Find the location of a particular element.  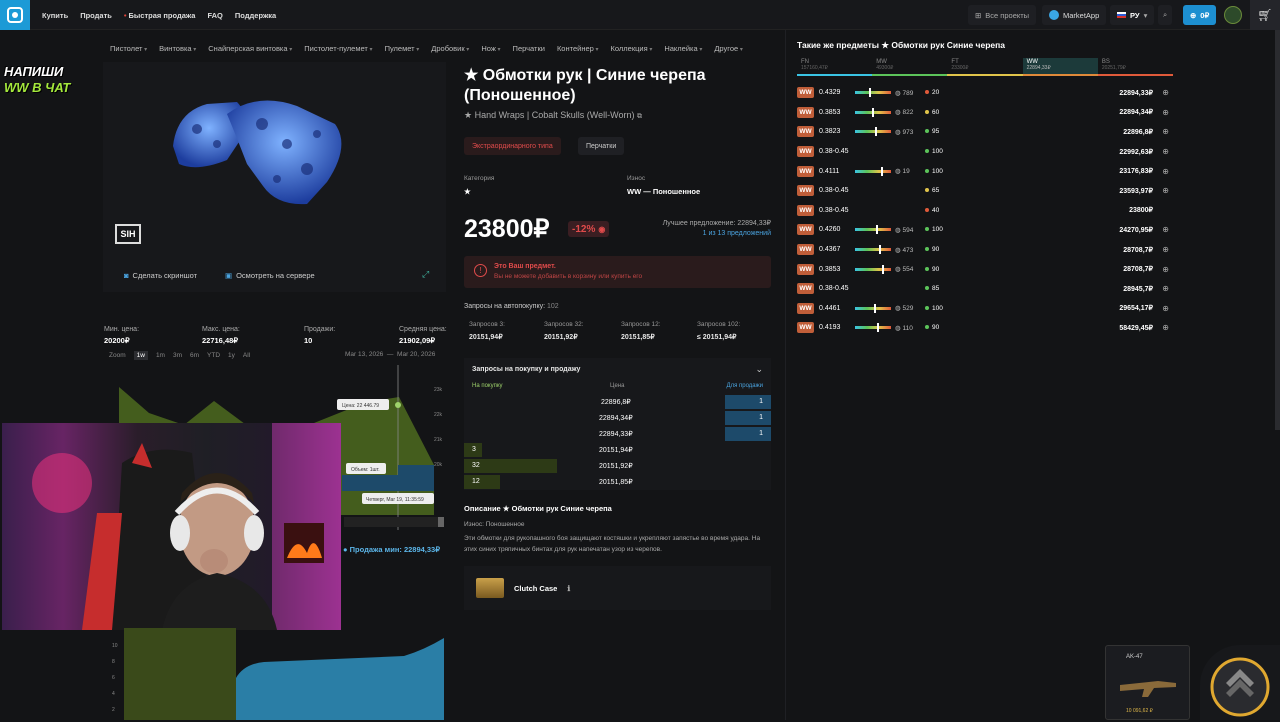

similar-row: WW 0.4260 ◍ 594 100 24270,95₽ ⊕ is located at coordinates (985, 230).